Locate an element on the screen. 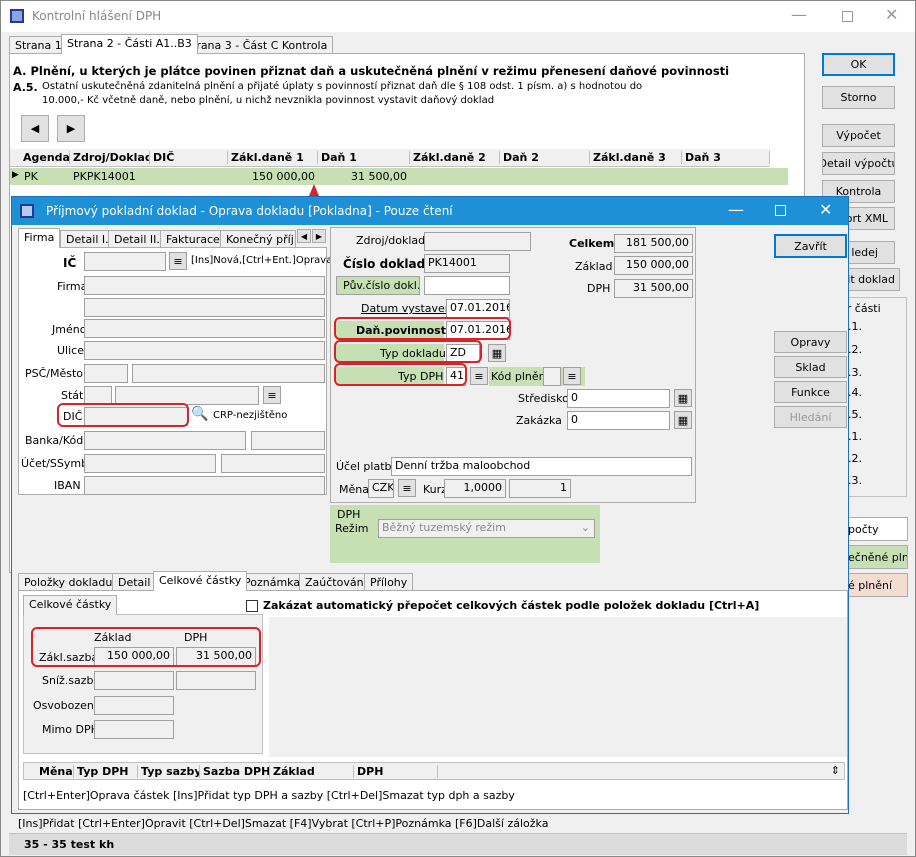  mena-field: CZK is located at coordinates (381, 488).